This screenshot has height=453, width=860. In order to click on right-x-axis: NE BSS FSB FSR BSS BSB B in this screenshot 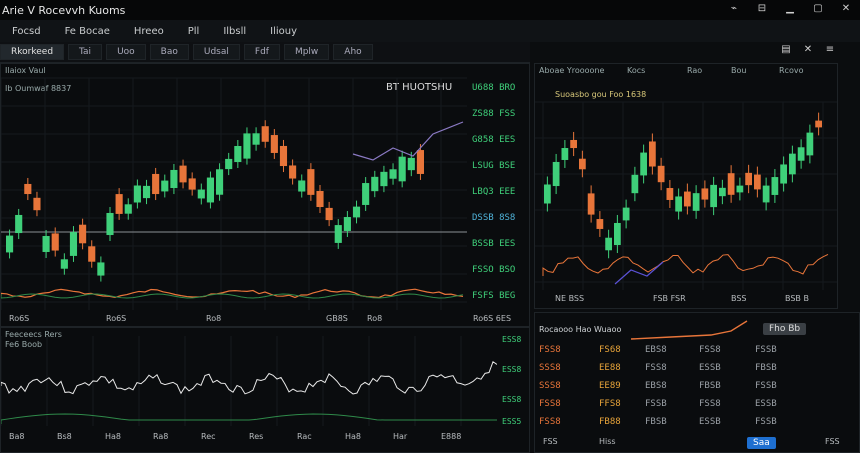, I will do `click(686, 300)`.